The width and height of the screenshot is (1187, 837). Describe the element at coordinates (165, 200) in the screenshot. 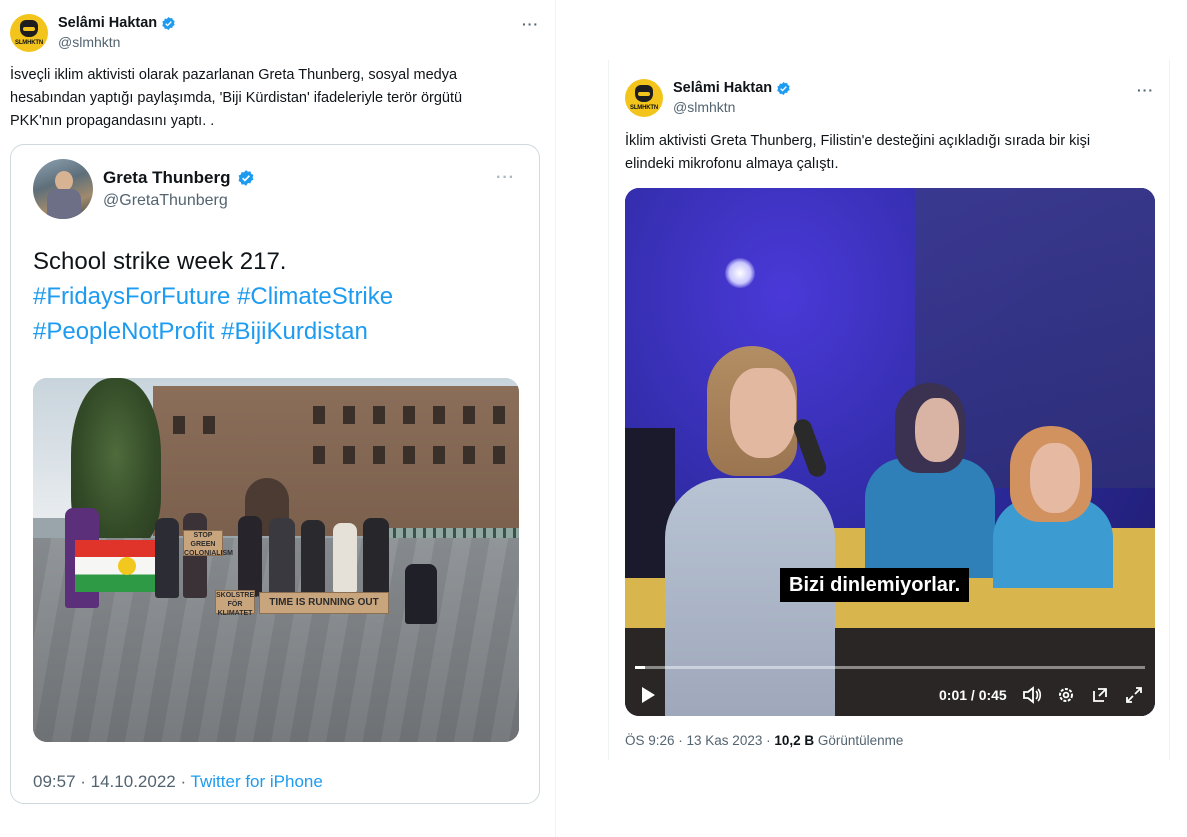

I see `embed-author-handle: @GretaThunberg` at that location.